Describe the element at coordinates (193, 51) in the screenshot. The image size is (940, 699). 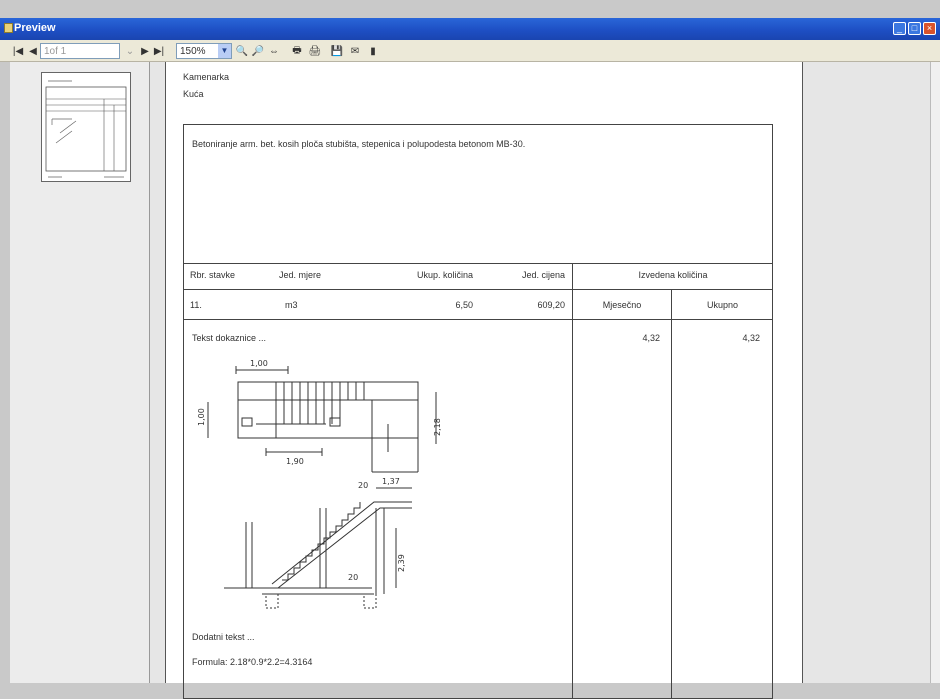
I see `zoom-value: 150%` at that location.